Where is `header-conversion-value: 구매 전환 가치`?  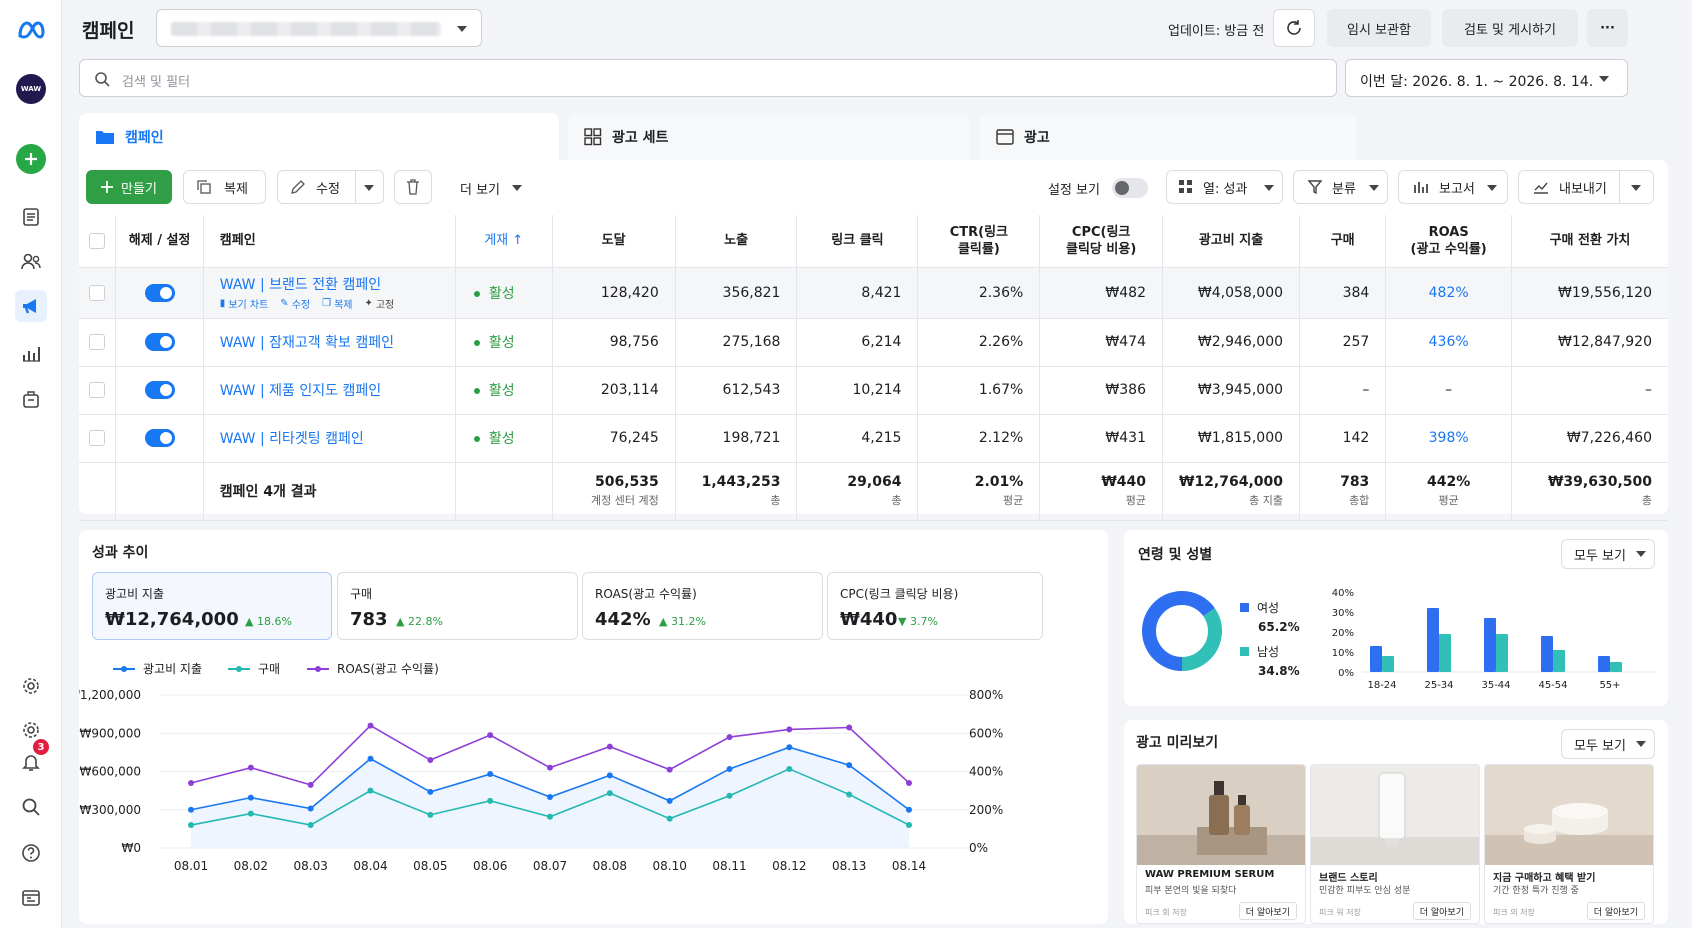
header-conversion-value: 구매 전환 가치 is located at coordinates (1589, 241).